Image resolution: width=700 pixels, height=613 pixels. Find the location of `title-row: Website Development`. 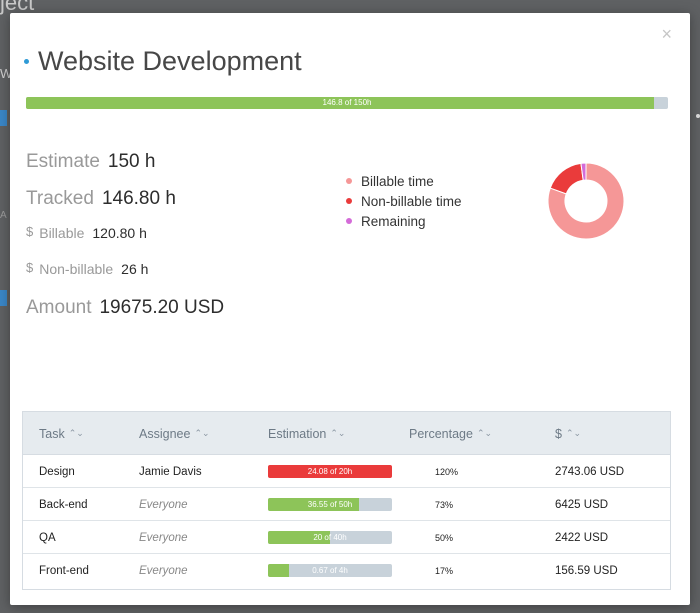

title-row: Website Development is located at coordinates (163, 61).